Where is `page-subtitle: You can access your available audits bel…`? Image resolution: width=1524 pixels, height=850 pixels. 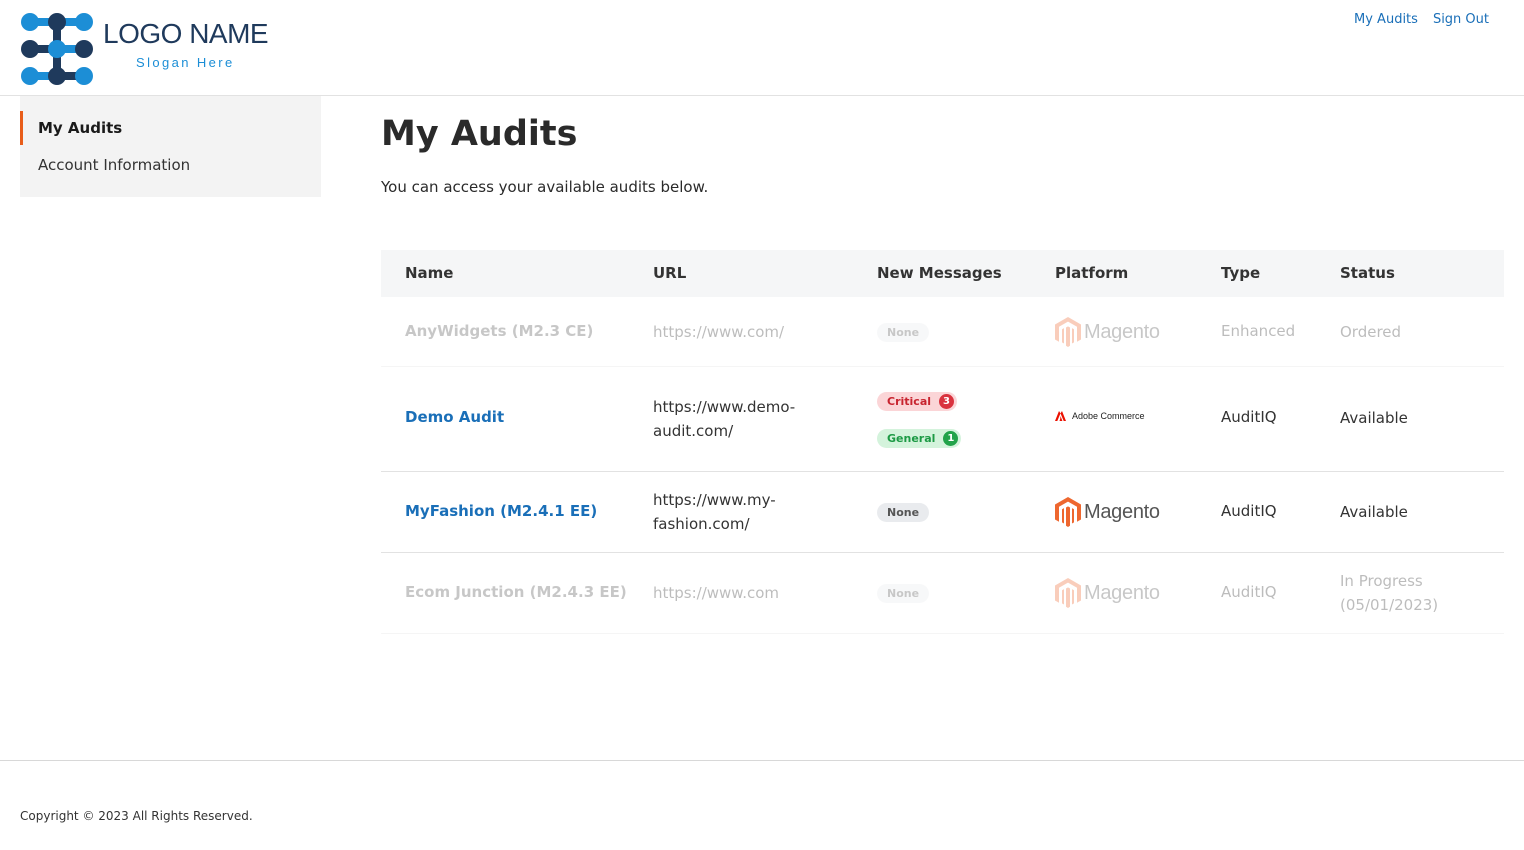
page-subtitle: You can access your available audits bel… is located at coordinates (545, 187).